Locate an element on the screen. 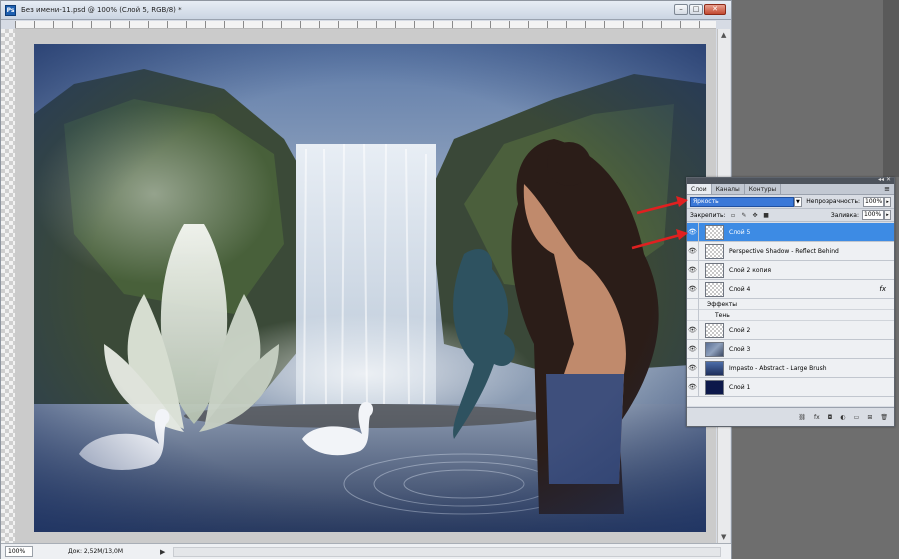 Image resolution: width=899 pixels, height=559 pixels. maximize-icon: □ is located at coordinates (696, 9).